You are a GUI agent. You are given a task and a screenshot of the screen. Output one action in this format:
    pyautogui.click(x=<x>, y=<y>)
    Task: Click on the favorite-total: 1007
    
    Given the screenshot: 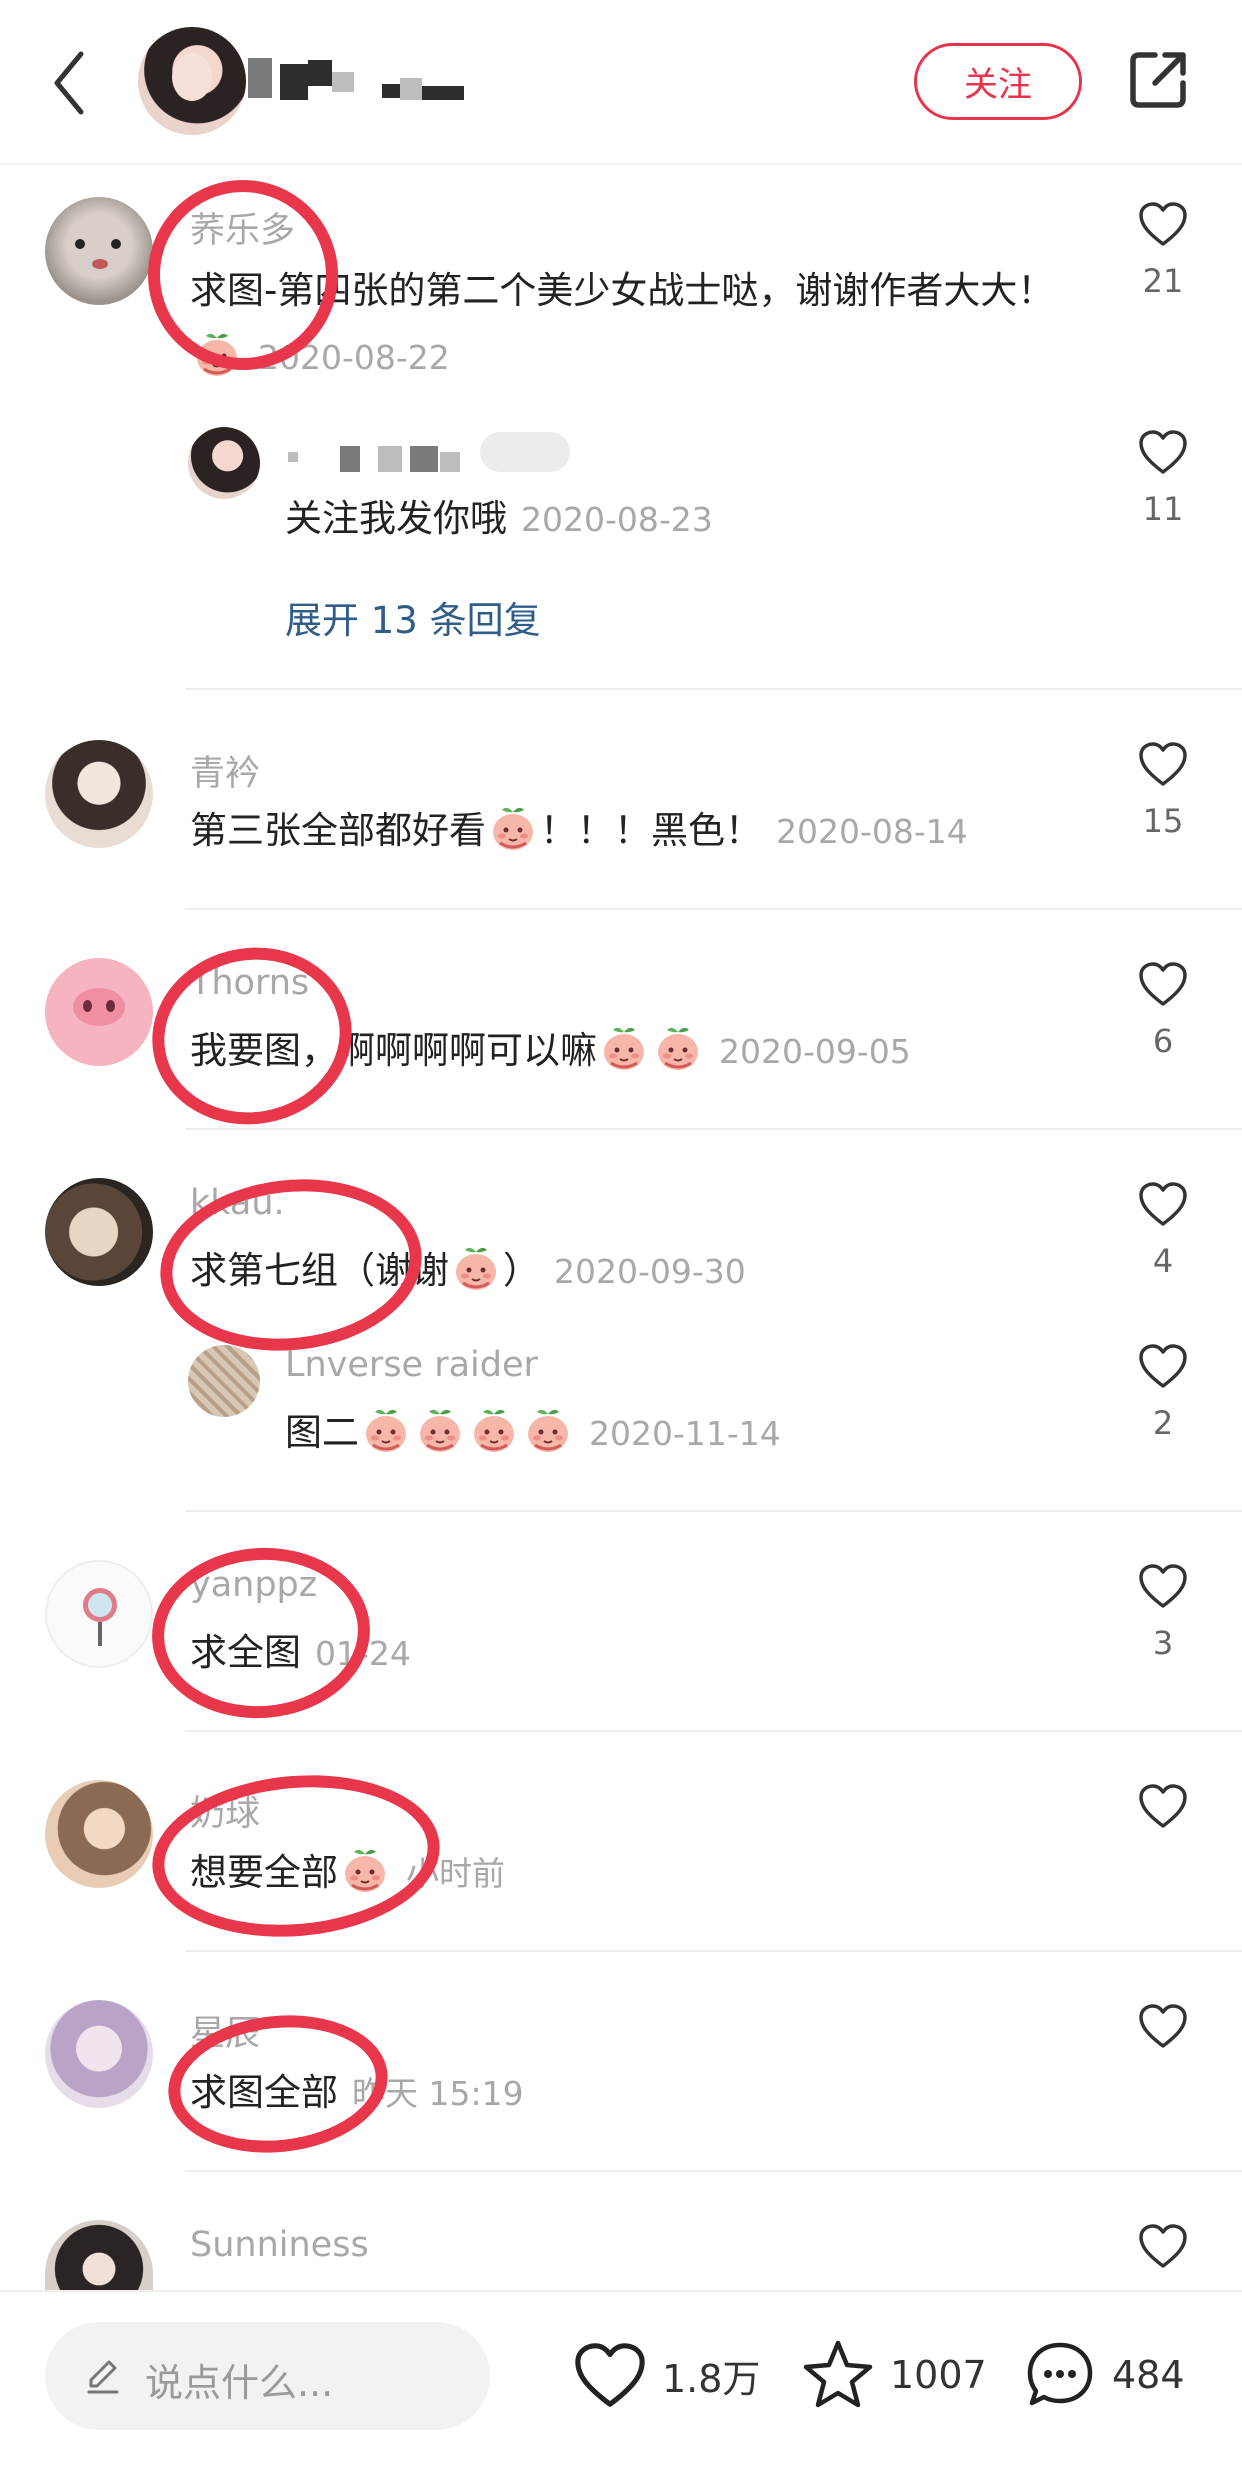 What is the action you would take?
    pyautogui.click(x=938, y=2375)
    